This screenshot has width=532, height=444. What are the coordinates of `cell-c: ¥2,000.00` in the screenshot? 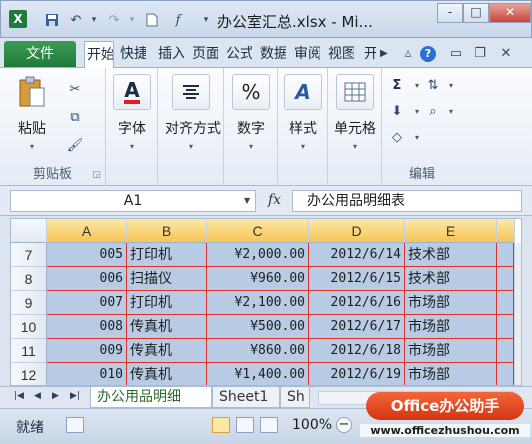 It's located at (258, 255).